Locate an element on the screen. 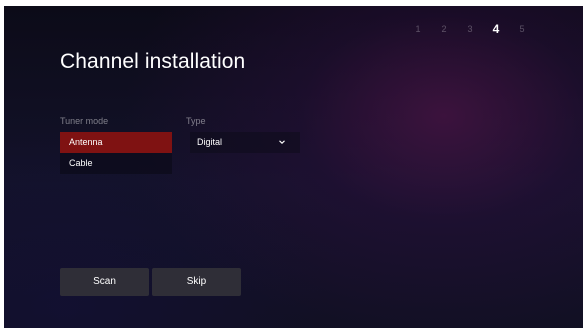  type-label: Type is located at coordinates (196, 121).